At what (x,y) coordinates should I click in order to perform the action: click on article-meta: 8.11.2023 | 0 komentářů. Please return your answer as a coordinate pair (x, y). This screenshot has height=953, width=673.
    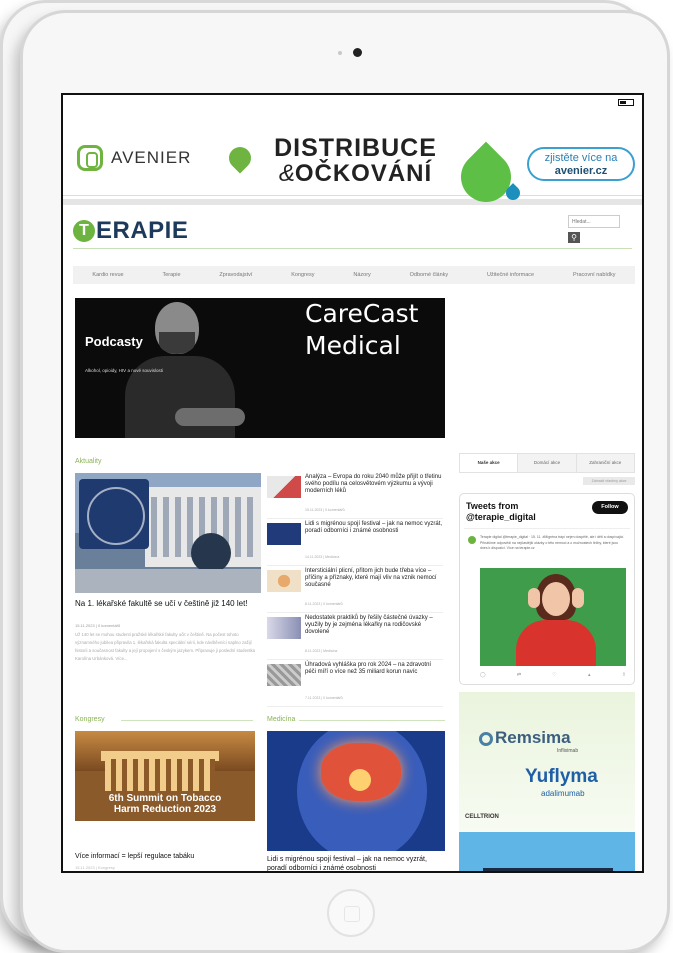
    Looking at the image, I should click on (324, 604).